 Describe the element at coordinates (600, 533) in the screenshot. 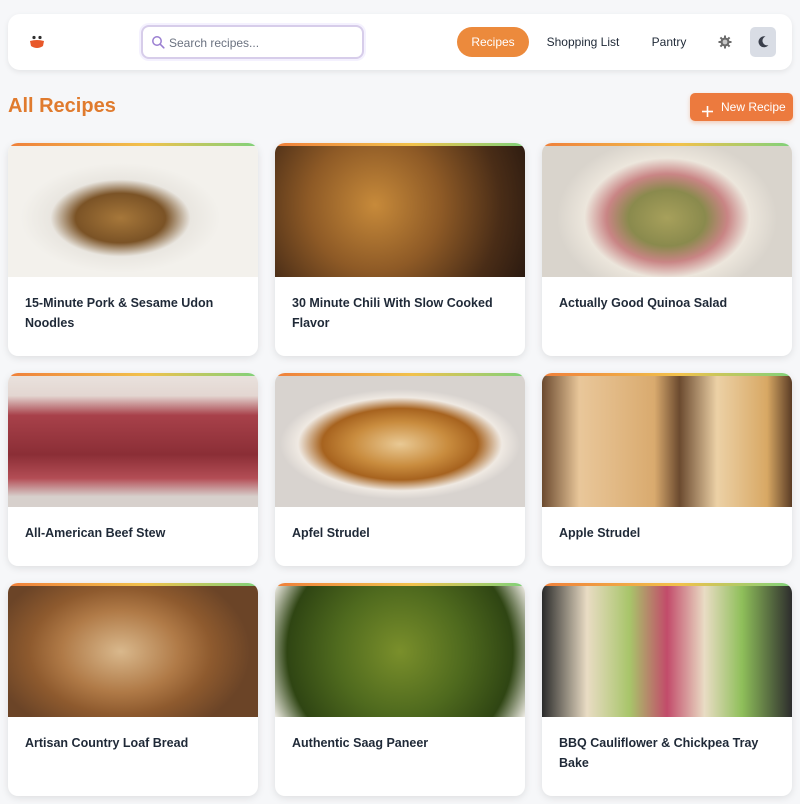

I see `recipe-title: Apple Strudel` at that location.